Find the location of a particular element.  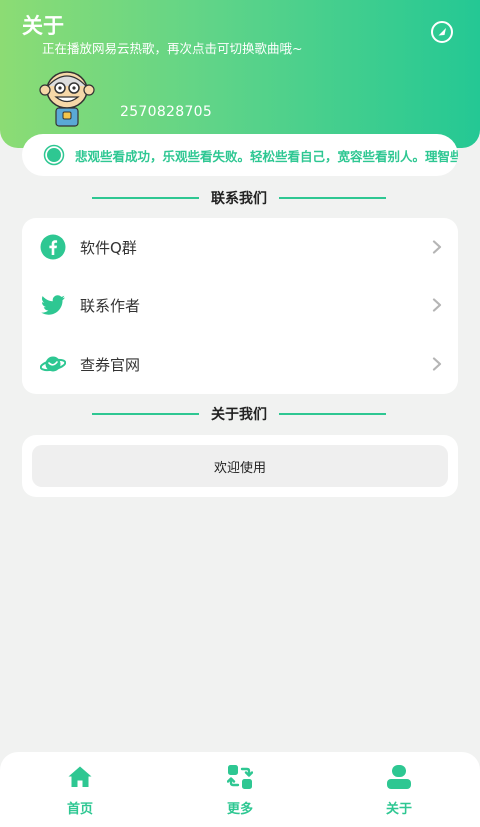

about-section-heading: 关于我们 is located at coordinates (239, 414).